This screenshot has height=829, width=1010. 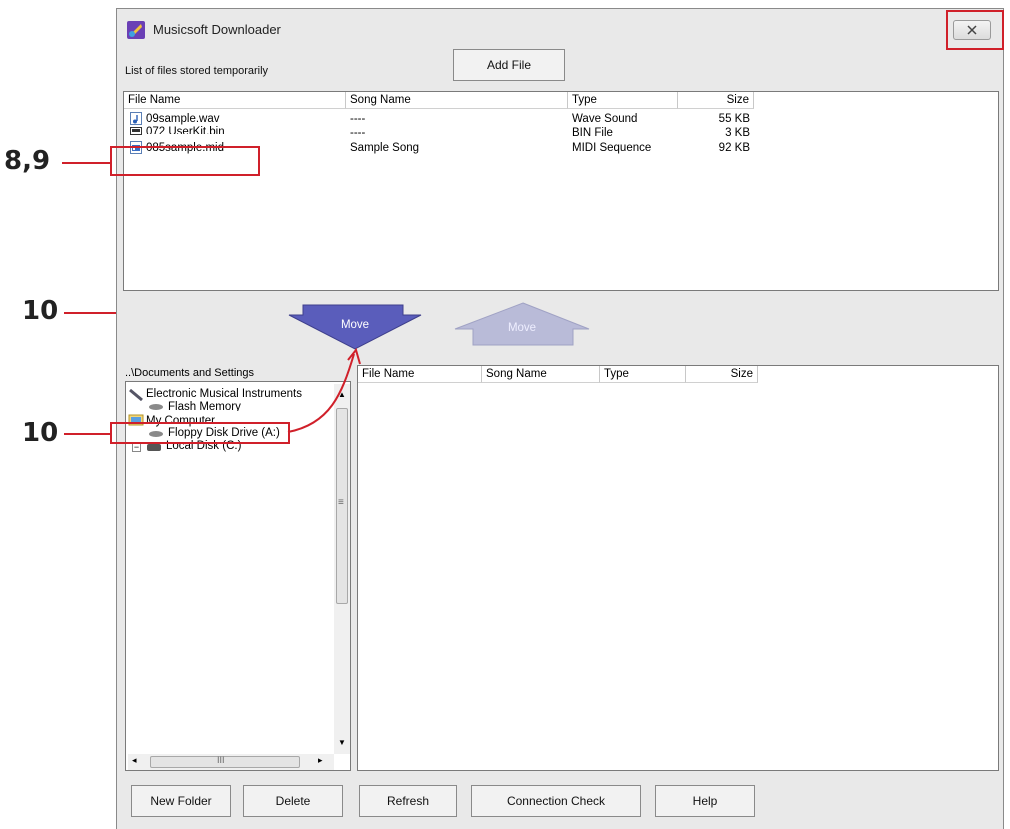 What do you see at coordinates (224, 394) in the screenshot?
I see `tree-item-electronic-musical-instruments: Electronic Musical Instruments` at bounding box center [224, 394].